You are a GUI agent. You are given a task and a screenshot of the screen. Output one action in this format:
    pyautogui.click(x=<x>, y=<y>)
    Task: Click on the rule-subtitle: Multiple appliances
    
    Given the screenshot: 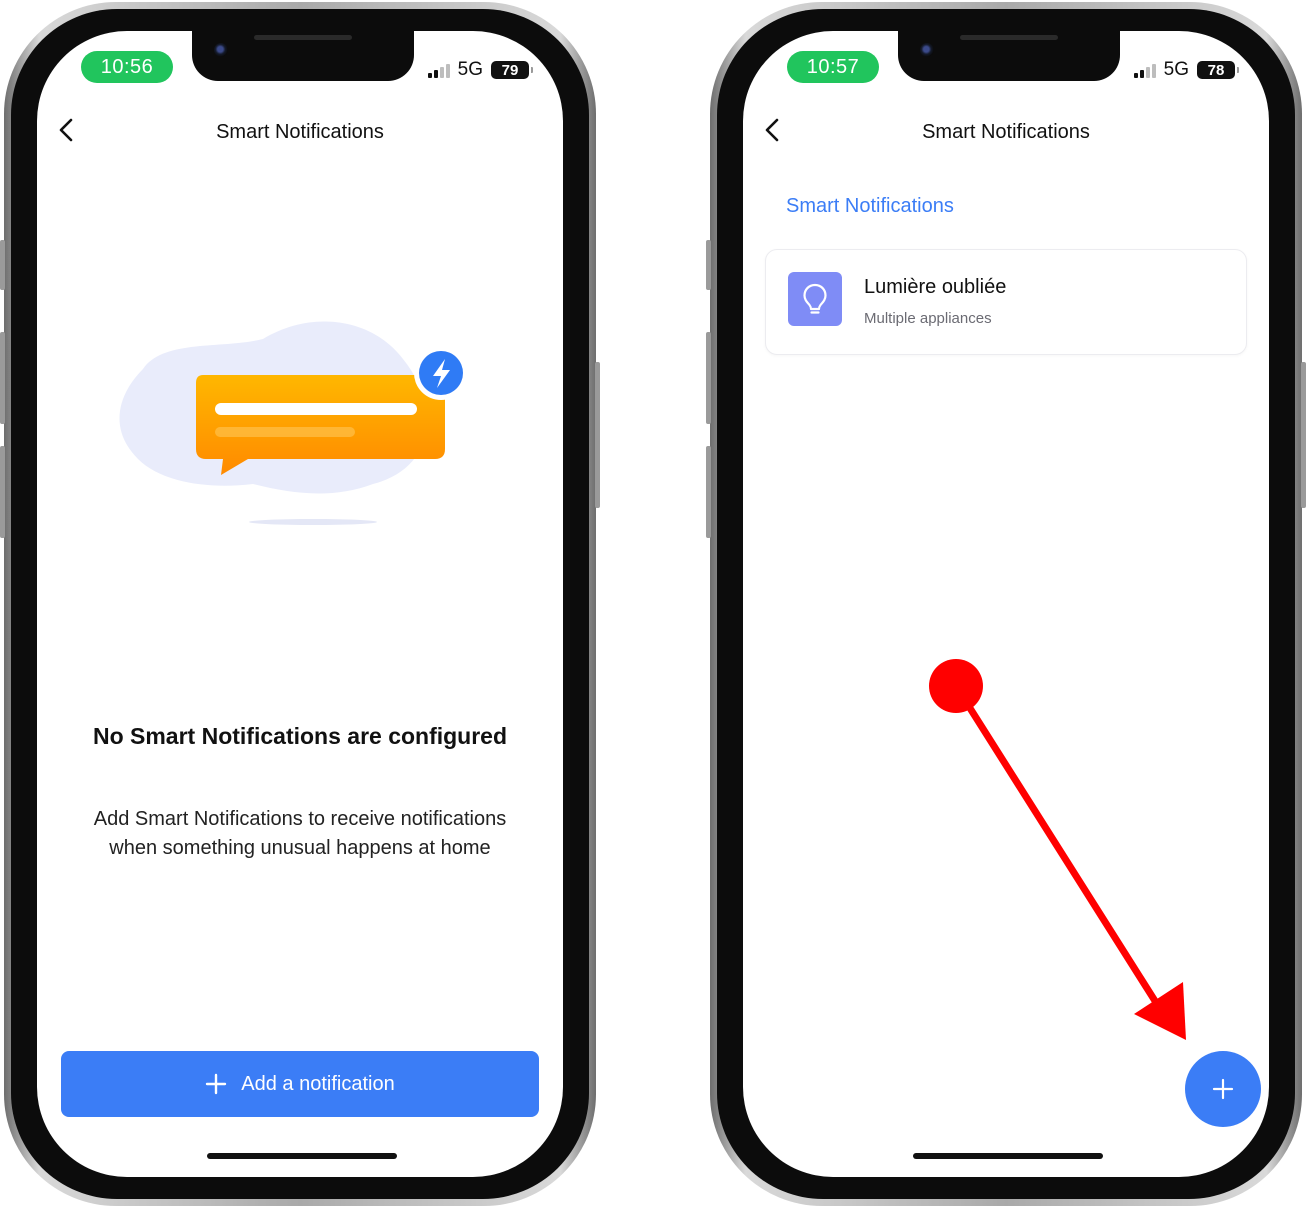 What is the action you would take?
    pyautogui.click(x=928, y=318)
    